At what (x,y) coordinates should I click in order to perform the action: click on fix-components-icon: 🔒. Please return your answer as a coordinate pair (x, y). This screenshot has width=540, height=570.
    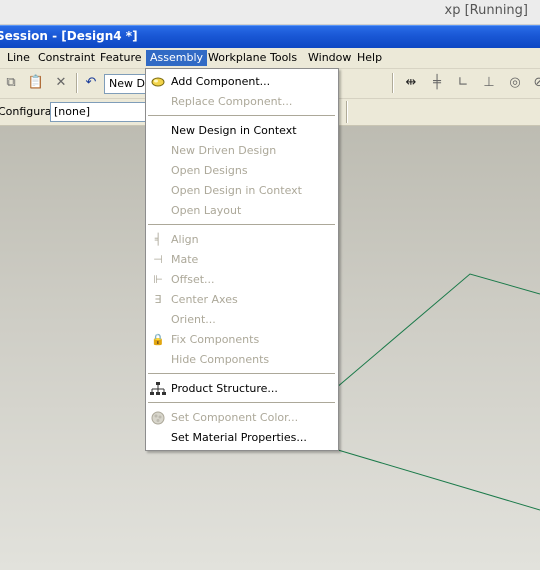
    Looking at the image, I should click on (158, 339).